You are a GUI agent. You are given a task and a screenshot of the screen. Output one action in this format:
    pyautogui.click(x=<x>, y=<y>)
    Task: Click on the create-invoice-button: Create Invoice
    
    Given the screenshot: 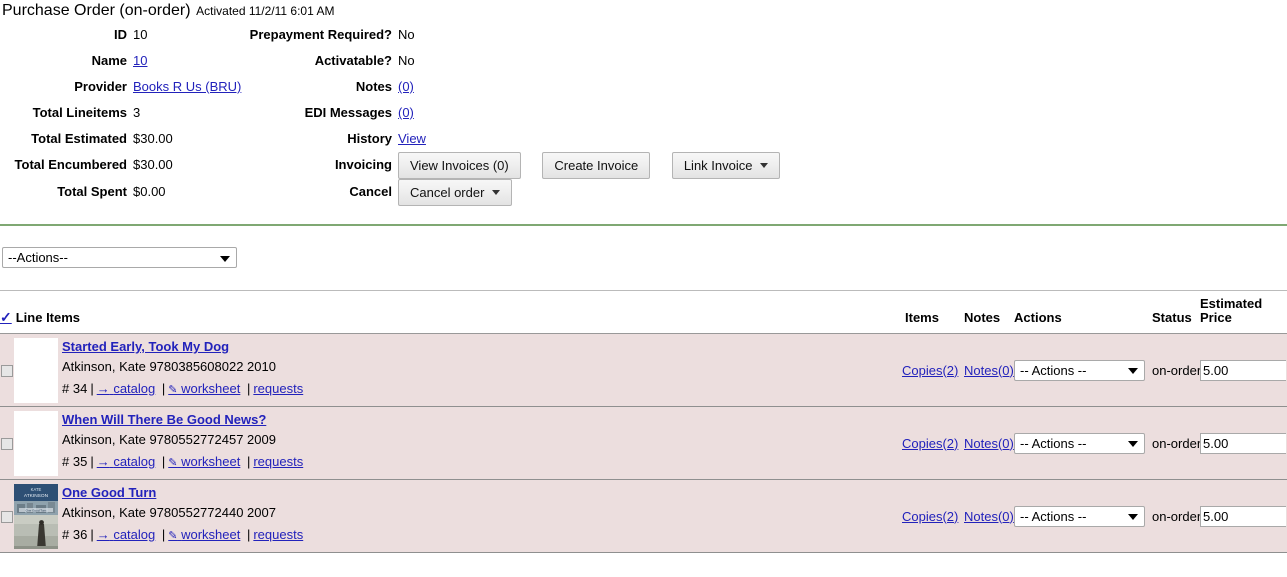 What is the action you would take?
    pyautogui.click(x=596, y=166)
    